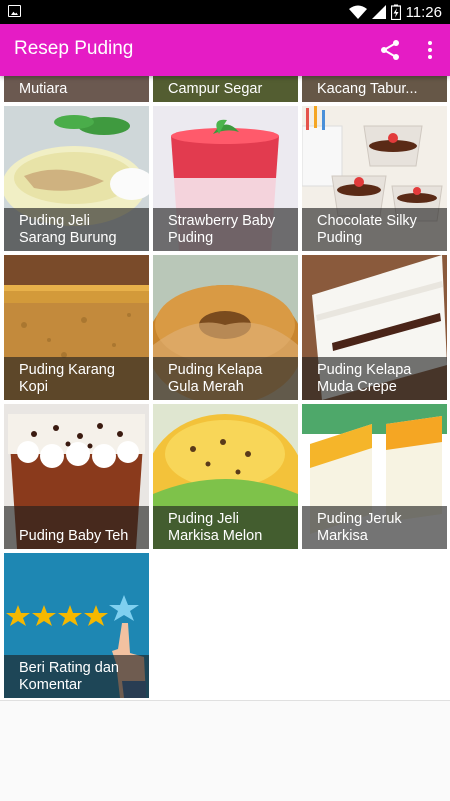  Describe the element at coordinates (225, 50) in the screenshot. I see `app-bar: Resep Puding` at that location.